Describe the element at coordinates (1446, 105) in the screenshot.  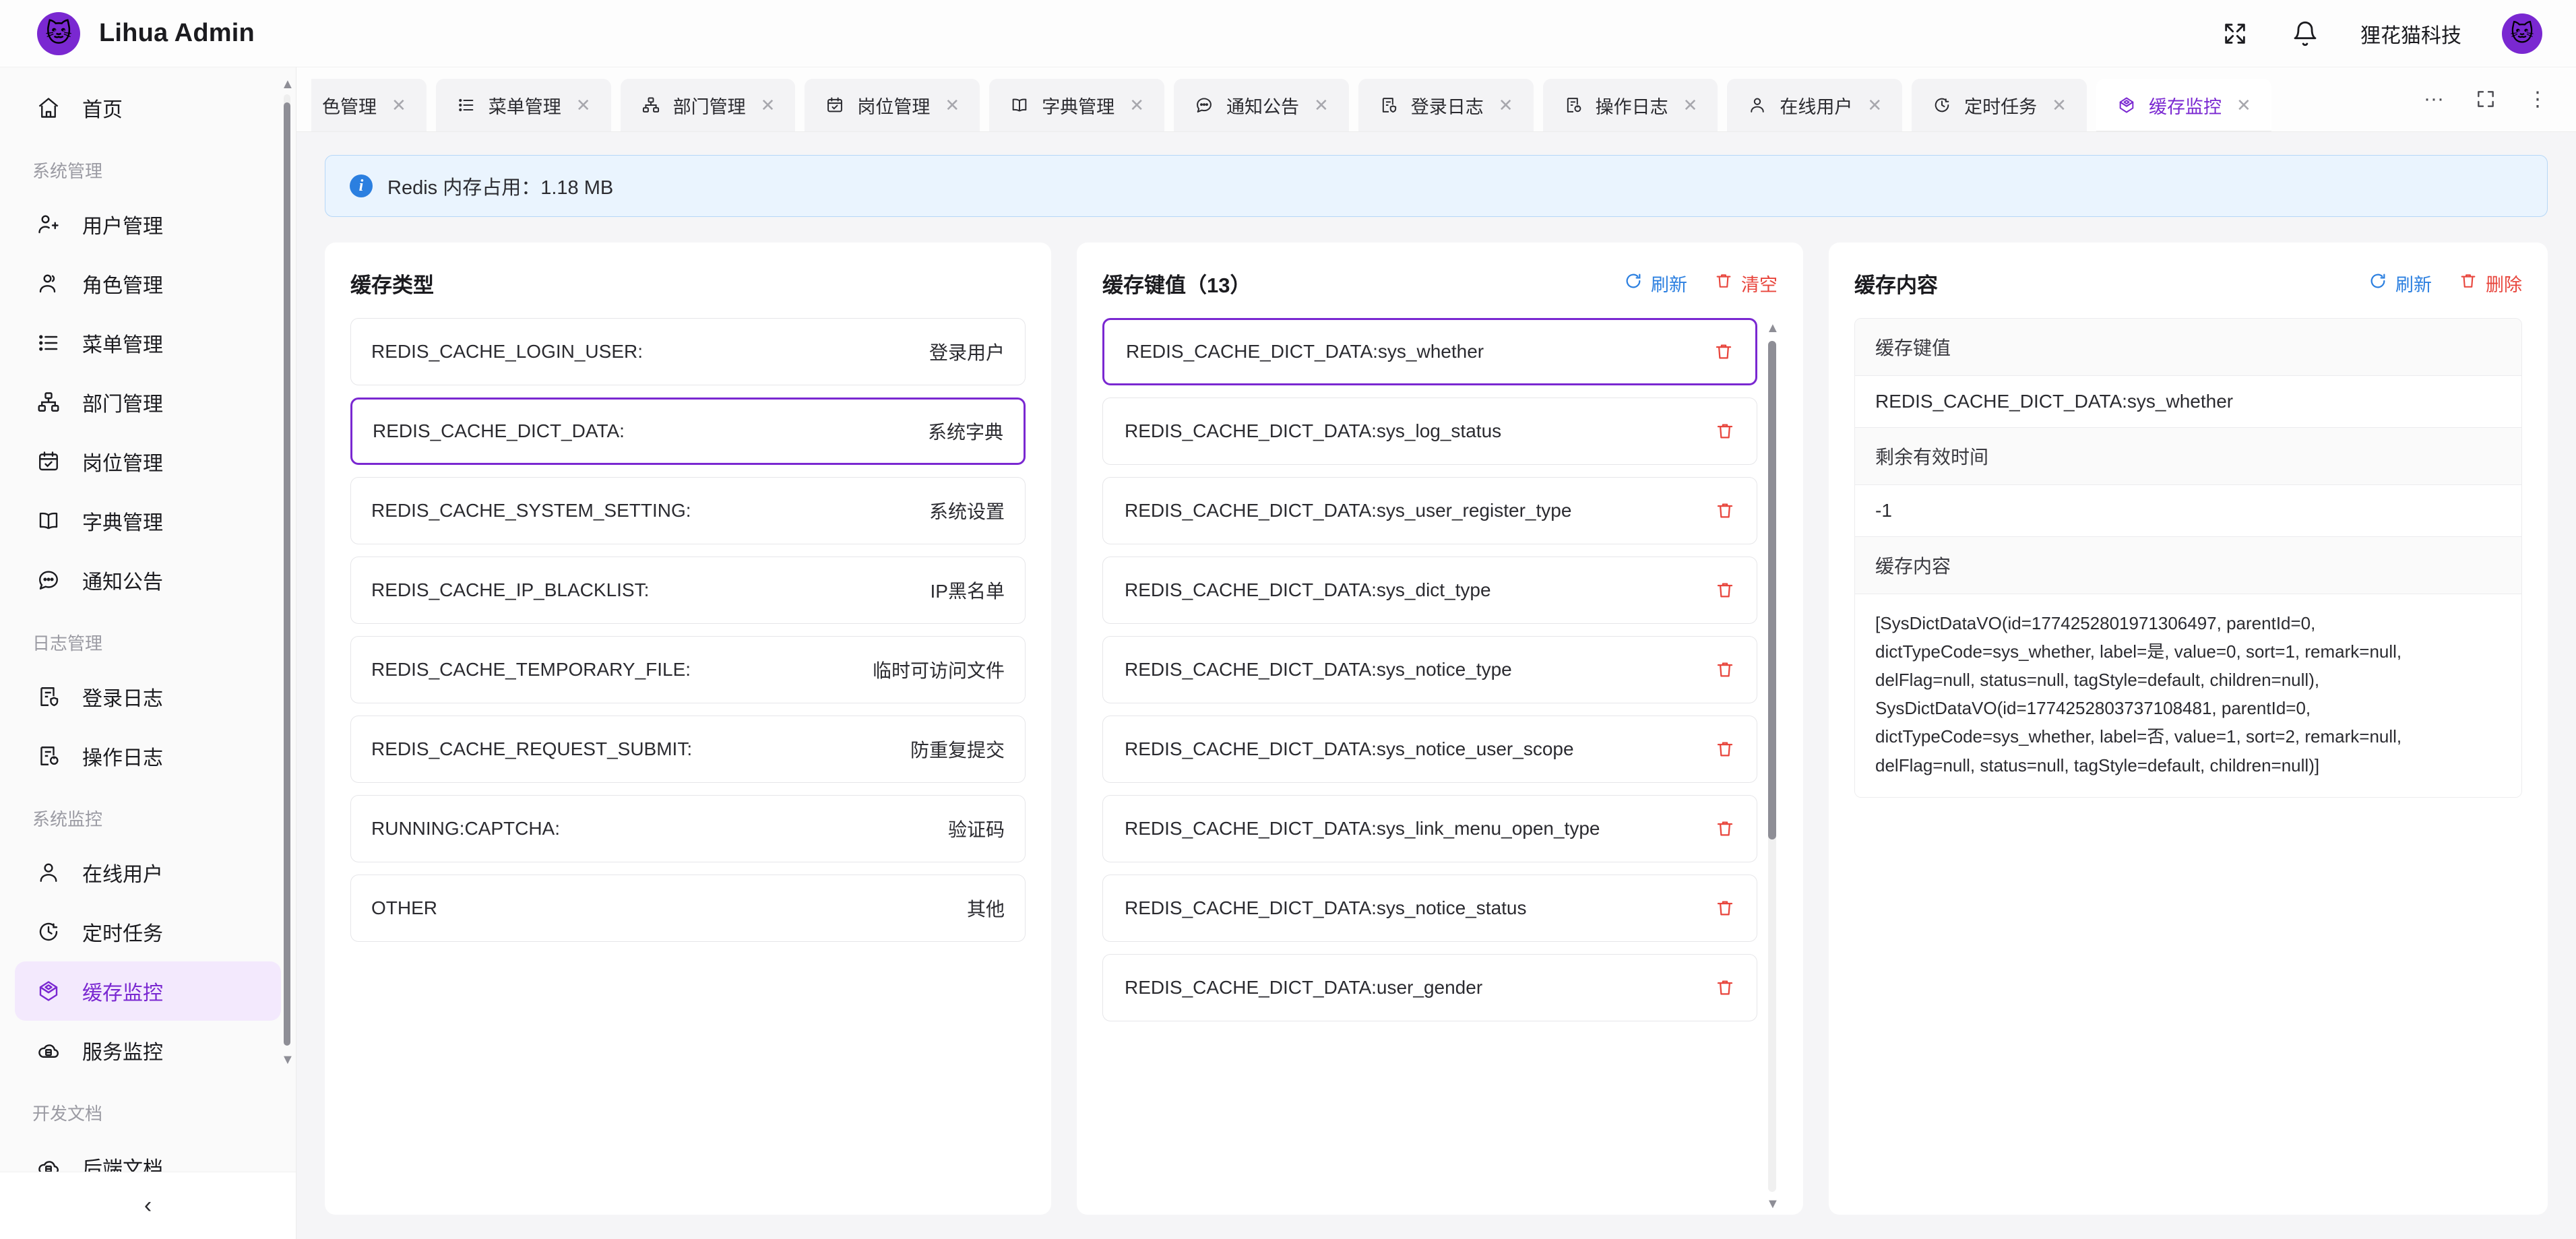
I see `tab-login-log: 登录日志 ✕` at that location.